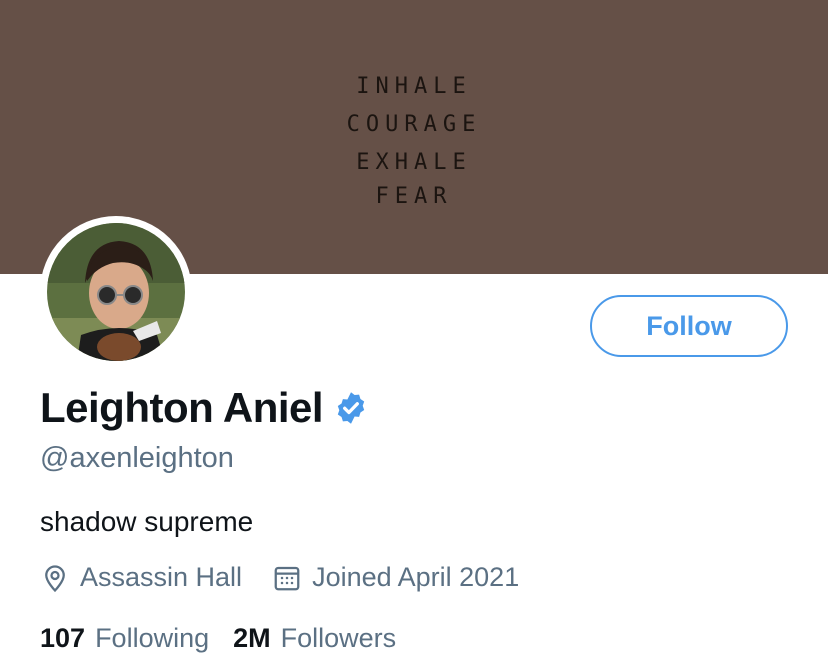 The width and height of the screenshot is (828, 671). I want to click on joined-date-text: Joined April 2021, so click(416, 577).